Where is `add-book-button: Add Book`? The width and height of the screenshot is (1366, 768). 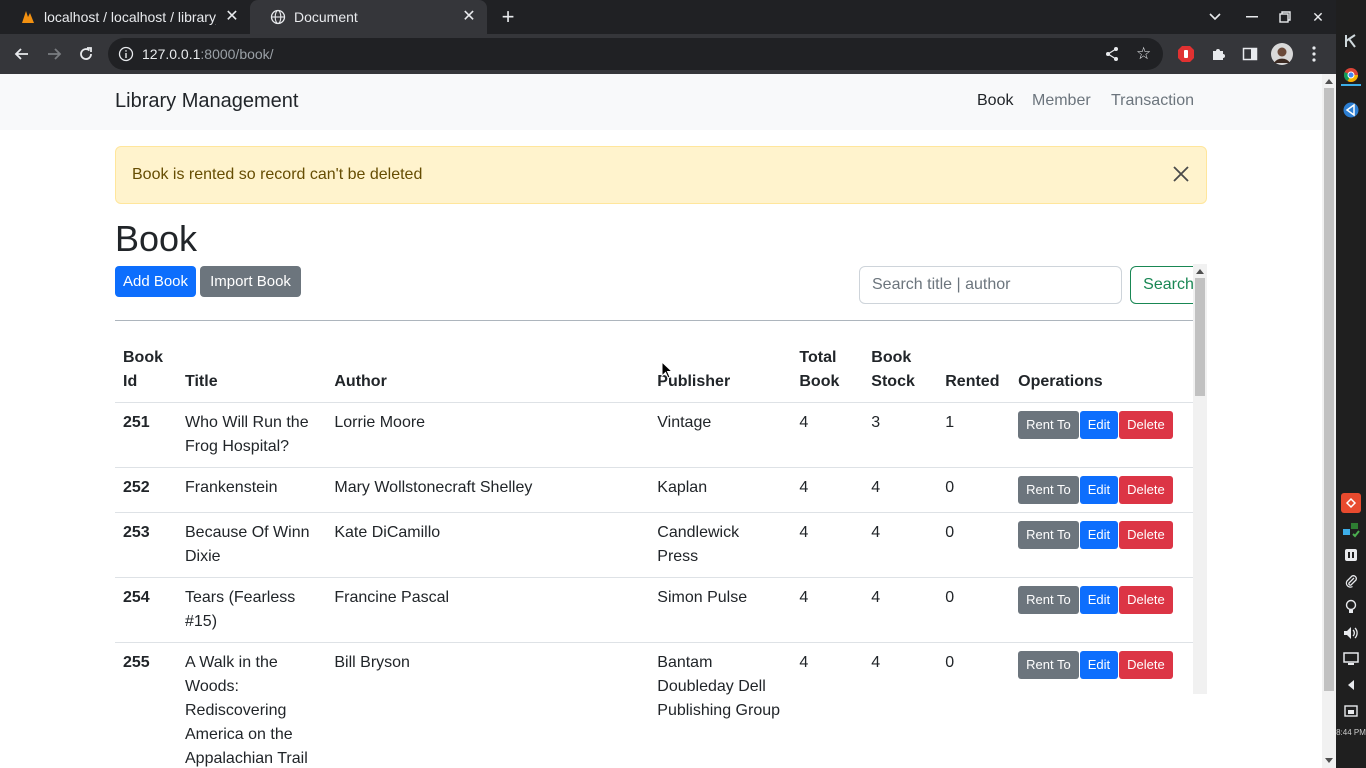
add-book-button: Add Book is located at coordinates (155, 281).